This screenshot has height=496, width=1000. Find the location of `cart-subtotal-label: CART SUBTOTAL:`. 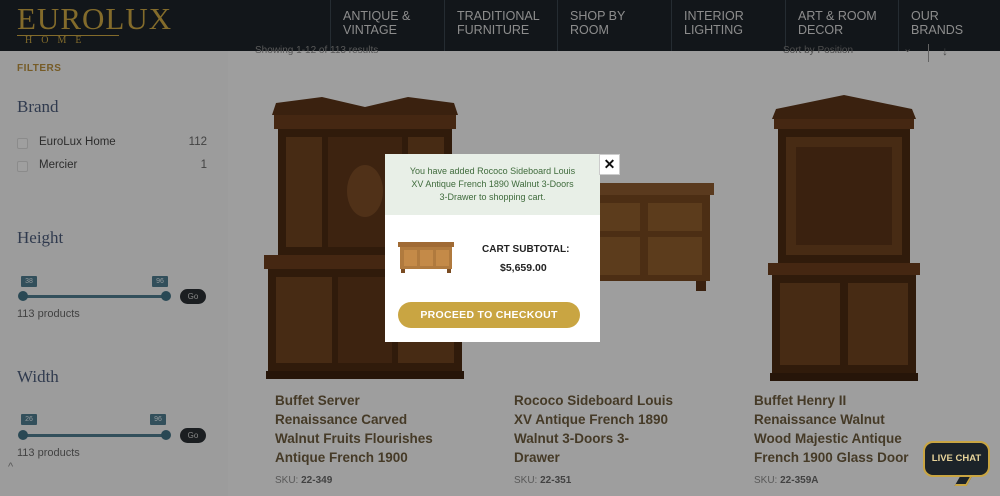

cart-subtotal-label: CART SUBTOTAL: is located at coordinates (526, 249).